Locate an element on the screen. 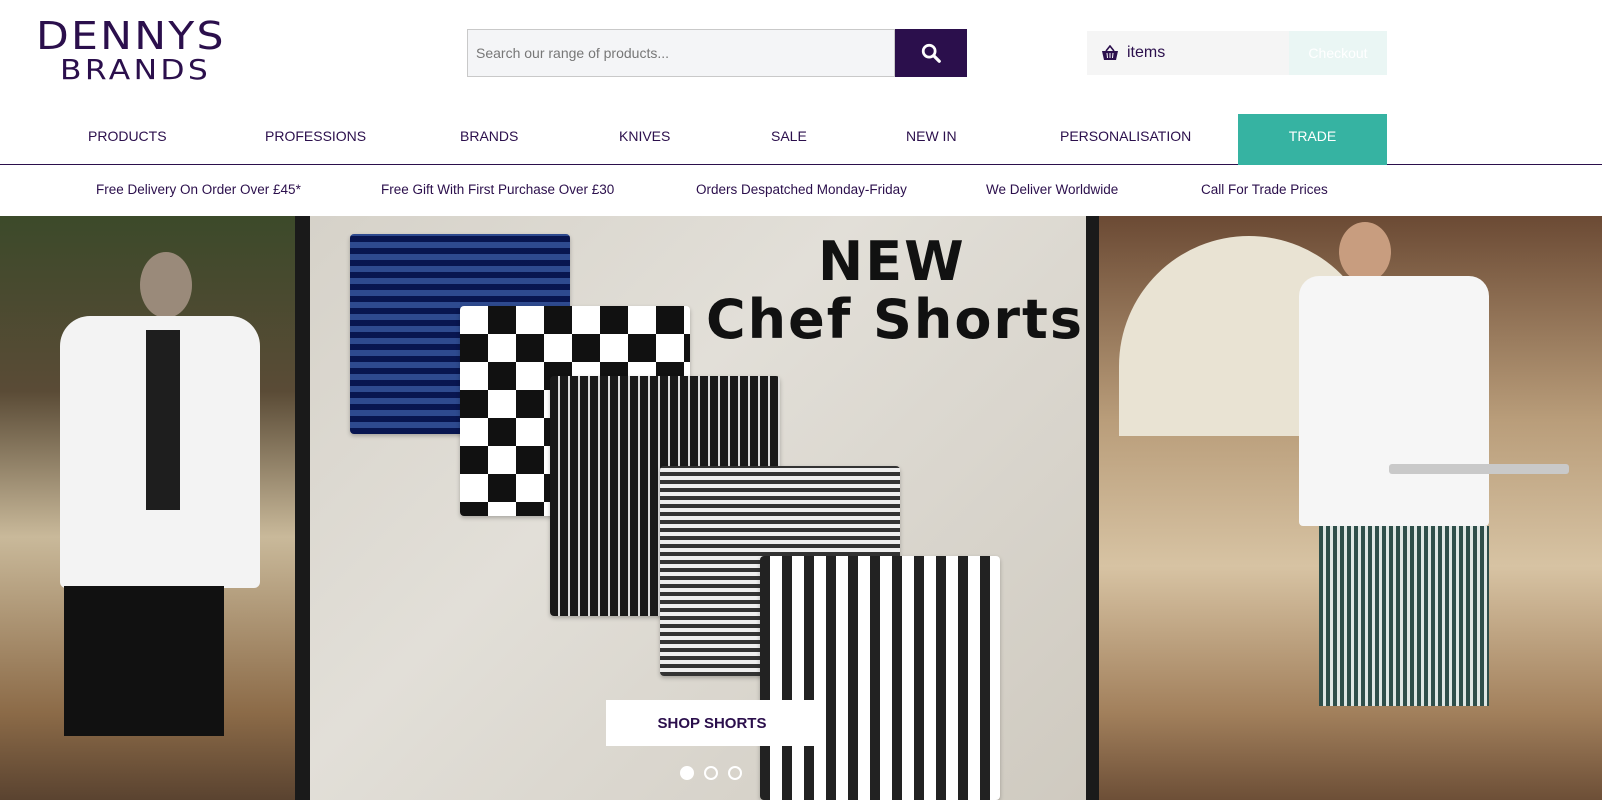 The height and width of the screenshot is (800, 1602). nav-sale: SALE is located at coordinates (789, 136).